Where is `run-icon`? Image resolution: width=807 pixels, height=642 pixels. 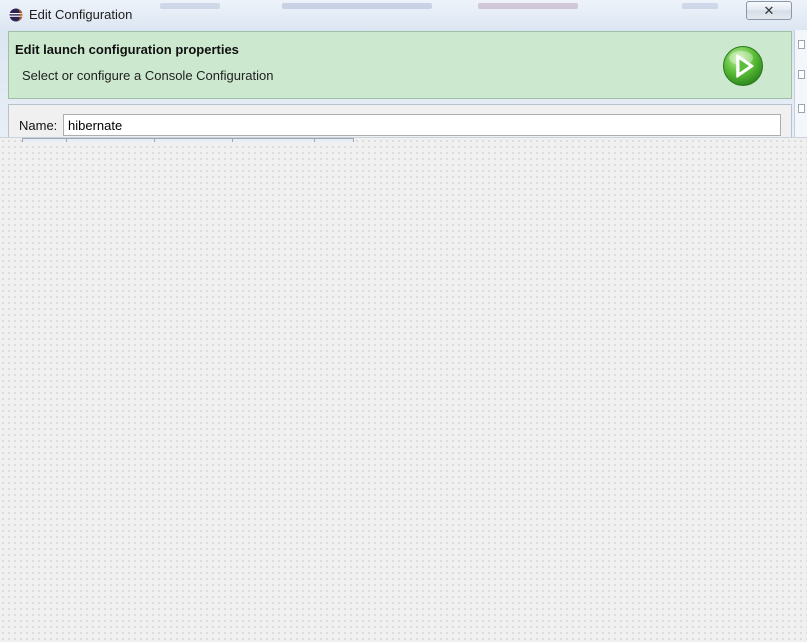 run-icon is located at coordinates (743, 66).